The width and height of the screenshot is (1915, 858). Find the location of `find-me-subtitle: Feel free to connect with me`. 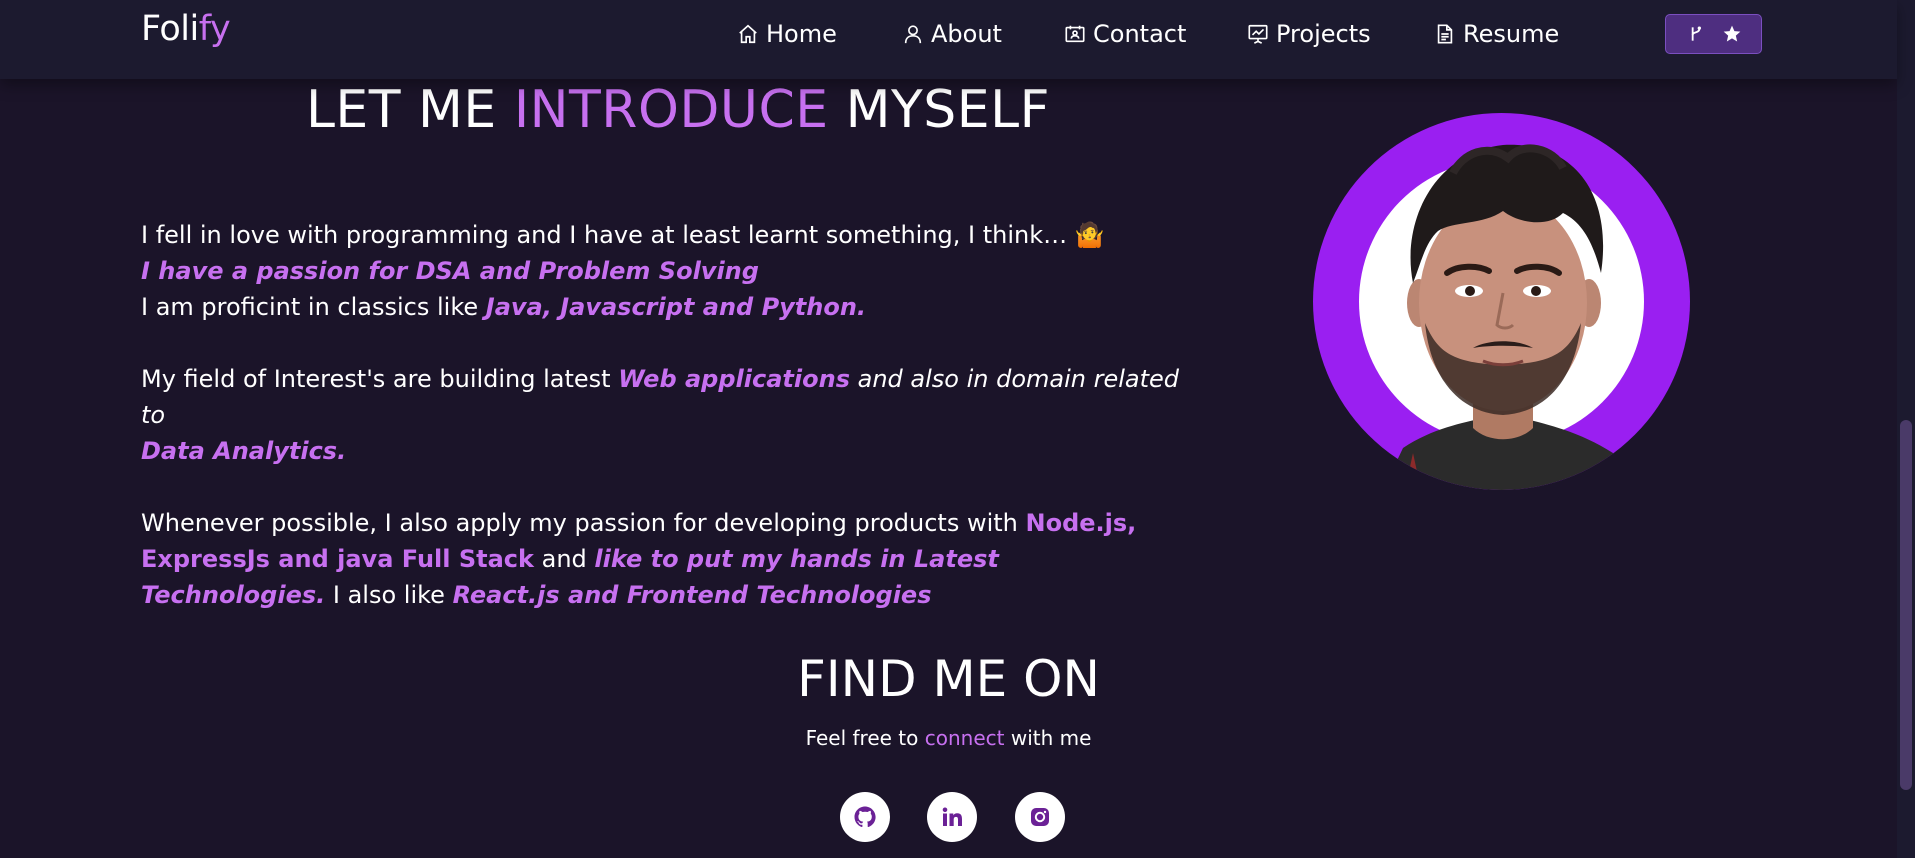

find-me-subtitle: Feel free to connect with me is located at coordinates (948, 738).